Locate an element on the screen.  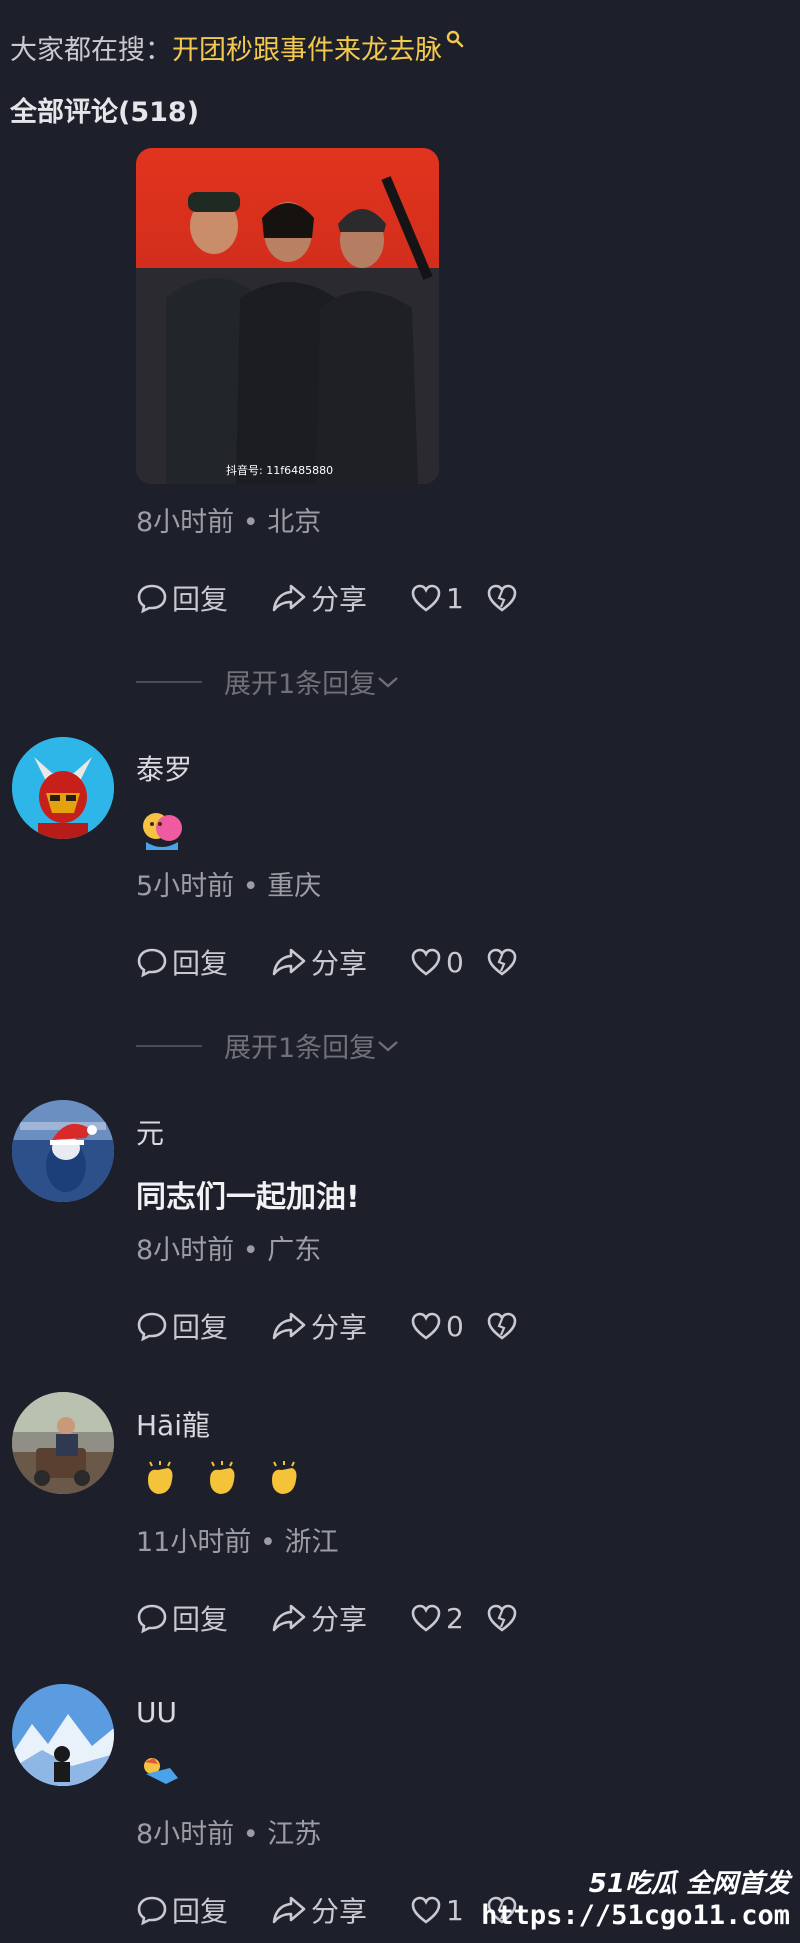
hug-emoji-icon is located at coordinates (162, 831).